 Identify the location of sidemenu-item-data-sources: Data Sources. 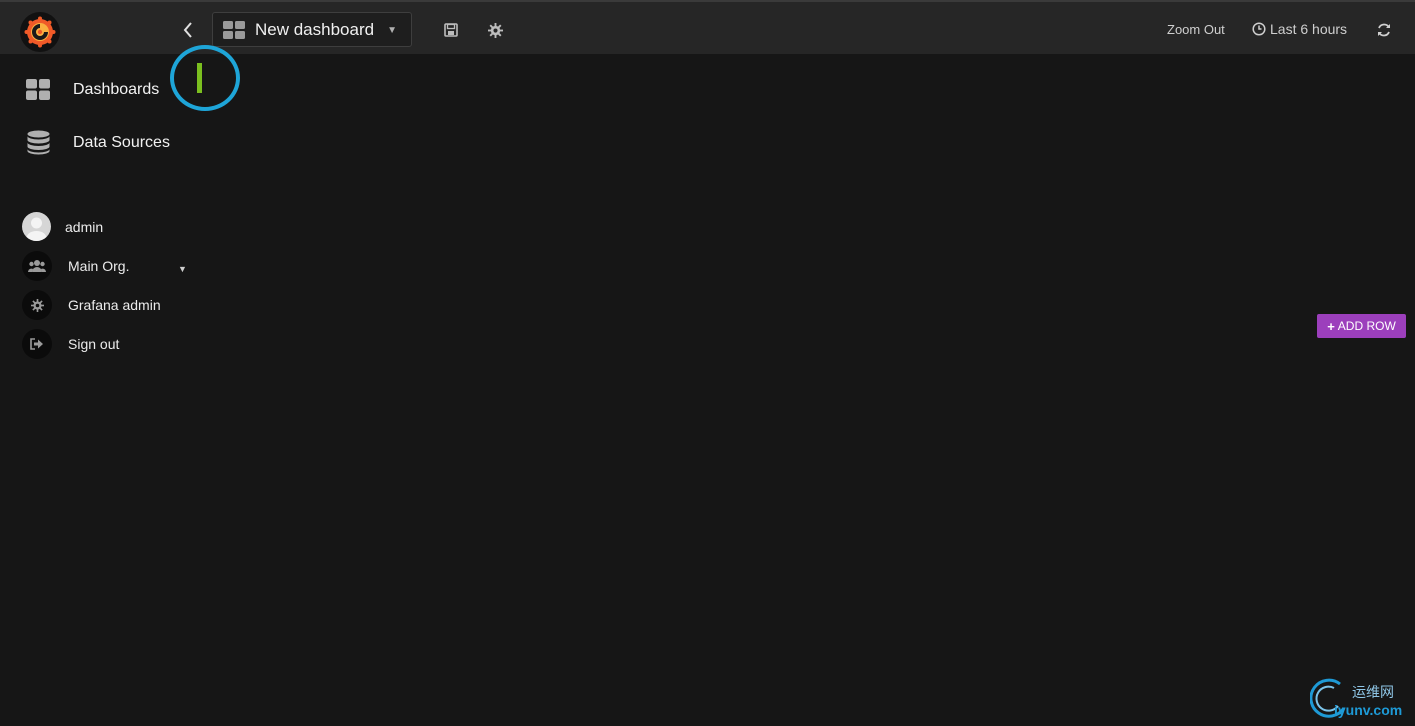
(98, 142).